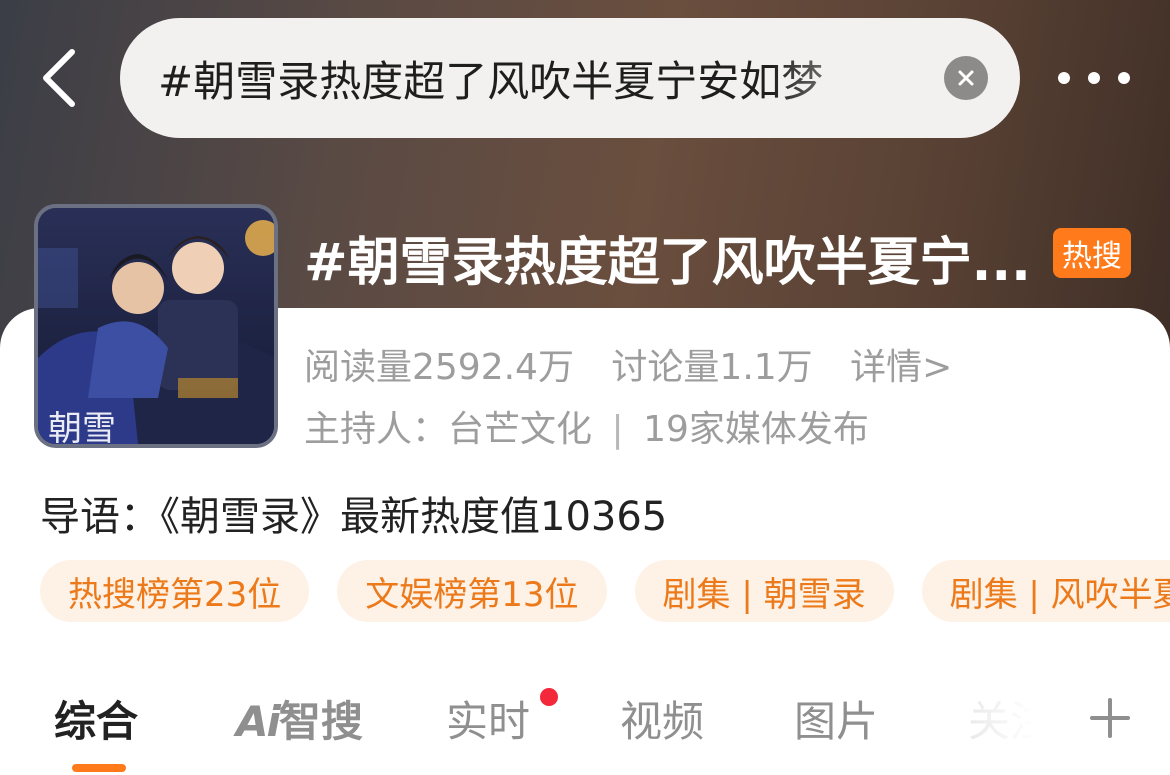 The height and width of the screenshot is (775, 1170). What do you see at coordinates (1094, 78) in the screenshot?
I see `more-options-button` at bounding box center [1094, 78].